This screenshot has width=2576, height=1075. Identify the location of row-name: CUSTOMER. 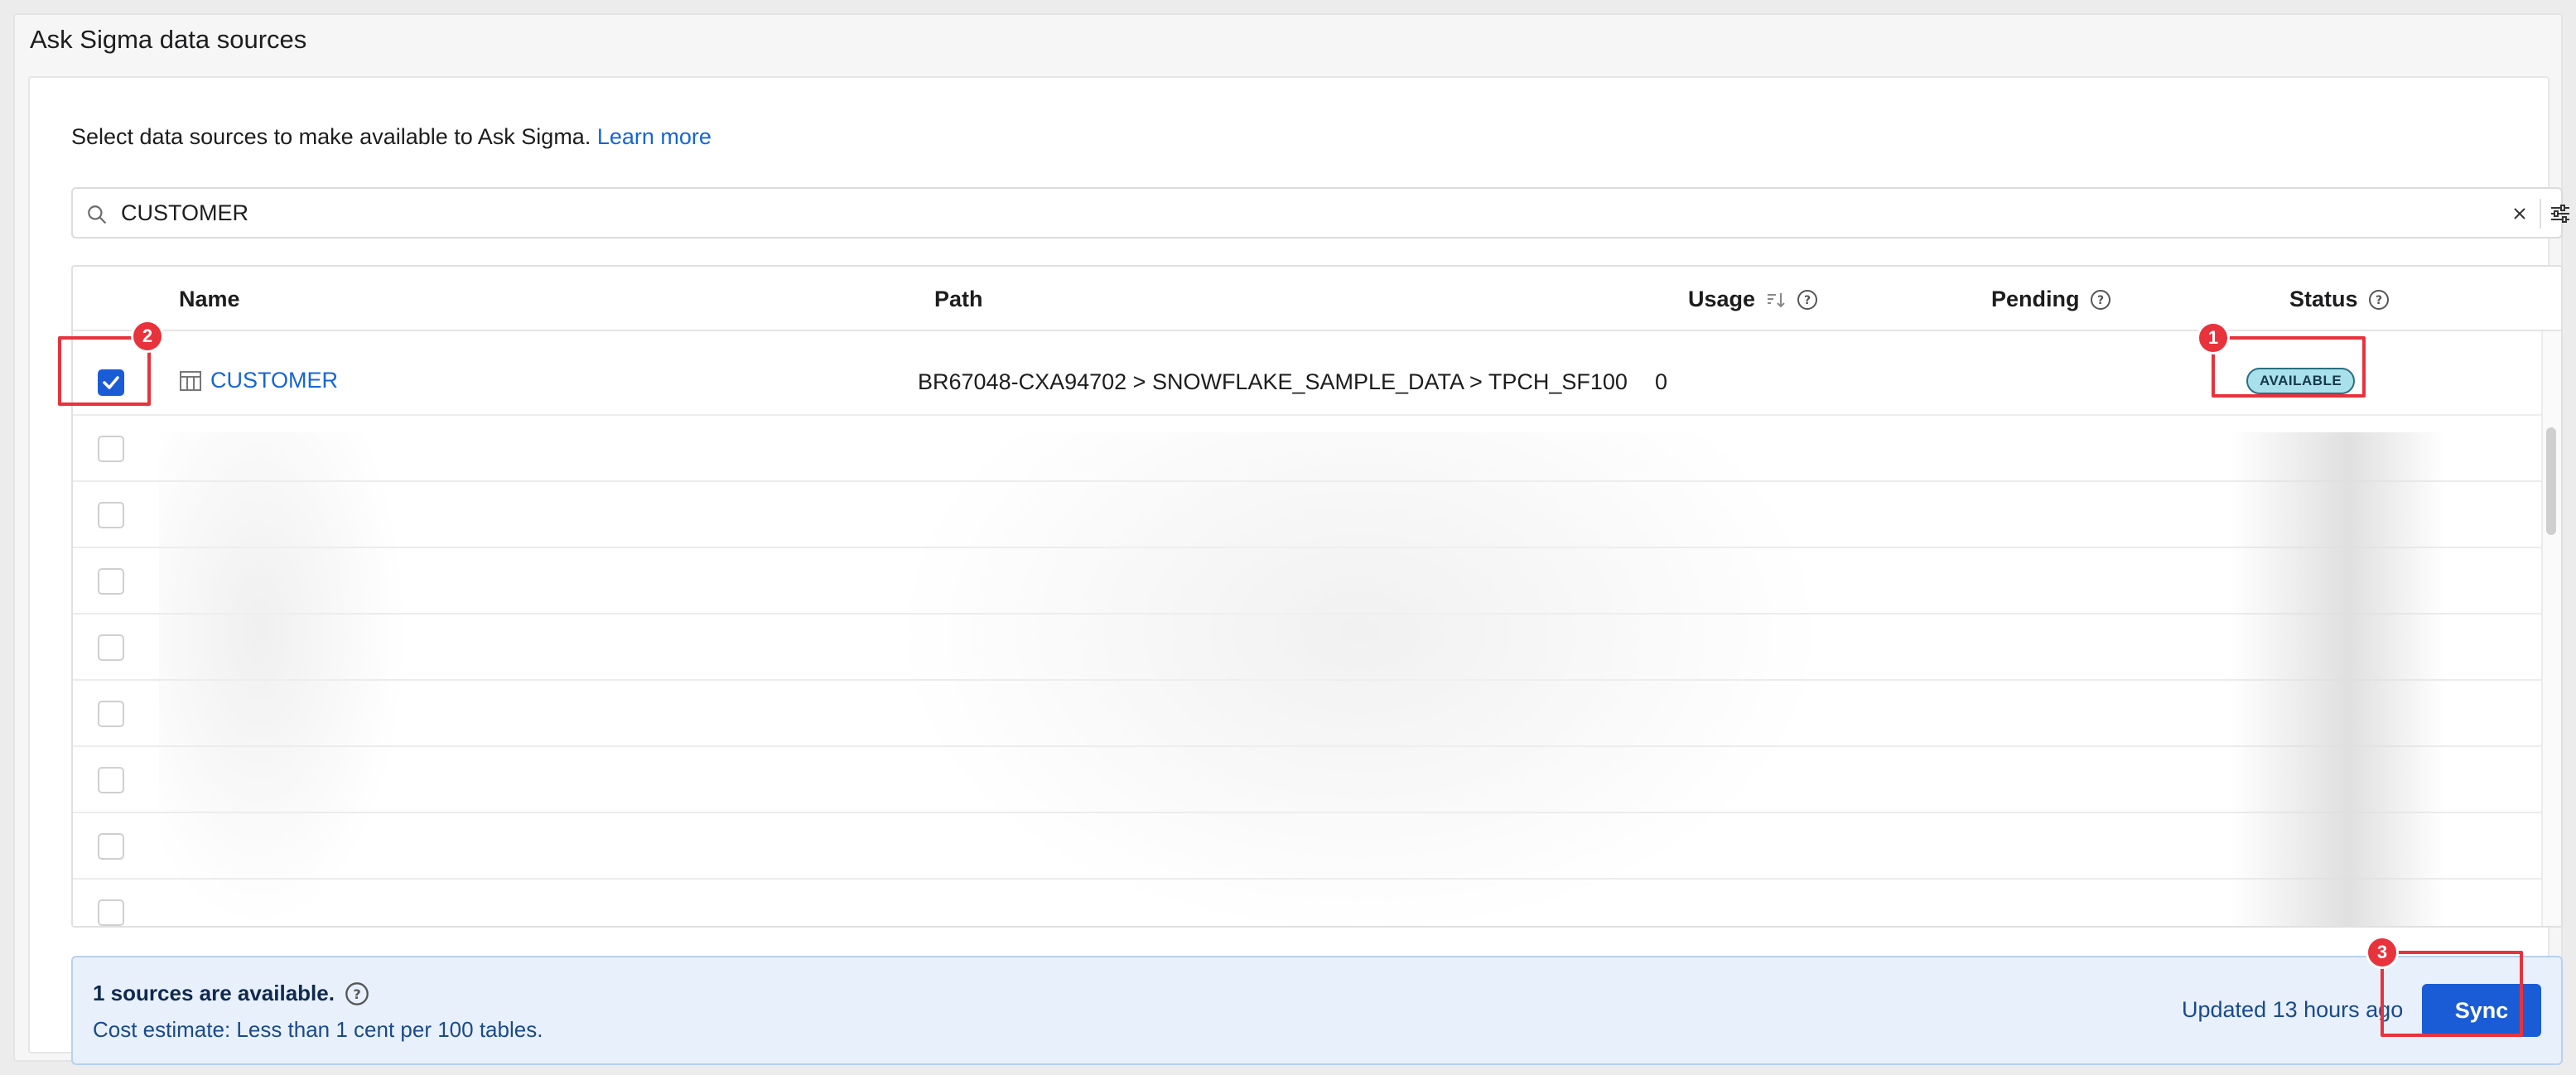
(258, 380).